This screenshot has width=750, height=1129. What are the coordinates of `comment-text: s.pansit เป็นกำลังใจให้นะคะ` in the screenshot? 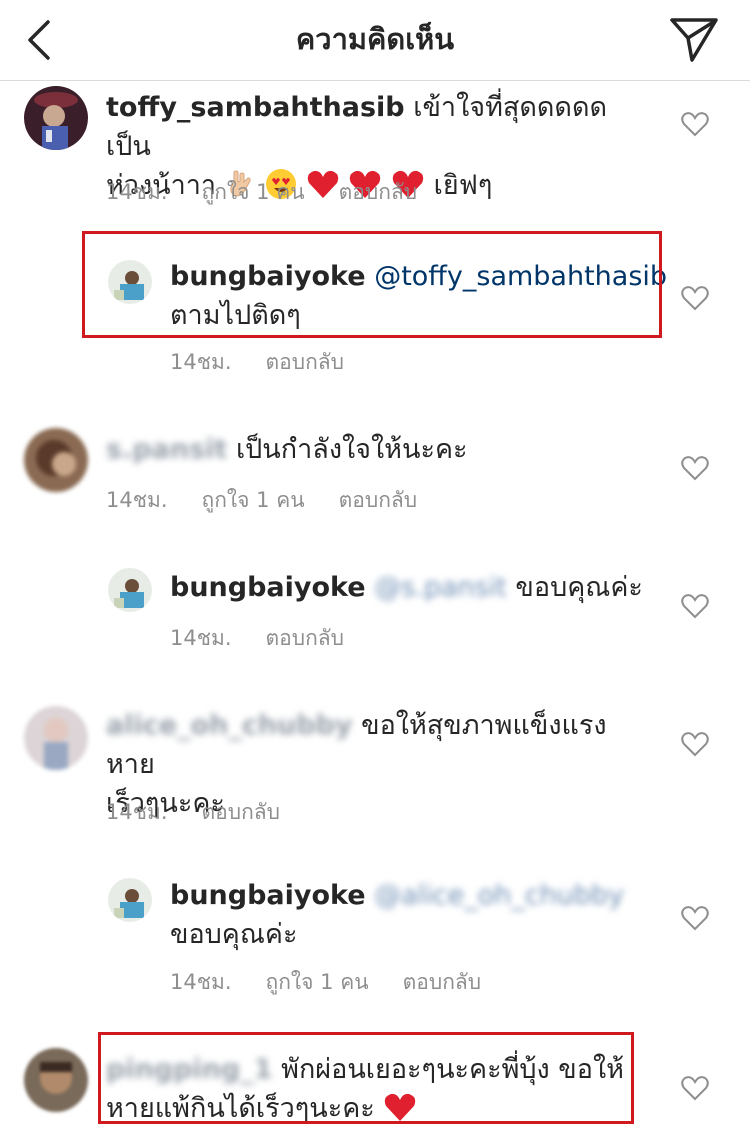 It's located at (371, 449).